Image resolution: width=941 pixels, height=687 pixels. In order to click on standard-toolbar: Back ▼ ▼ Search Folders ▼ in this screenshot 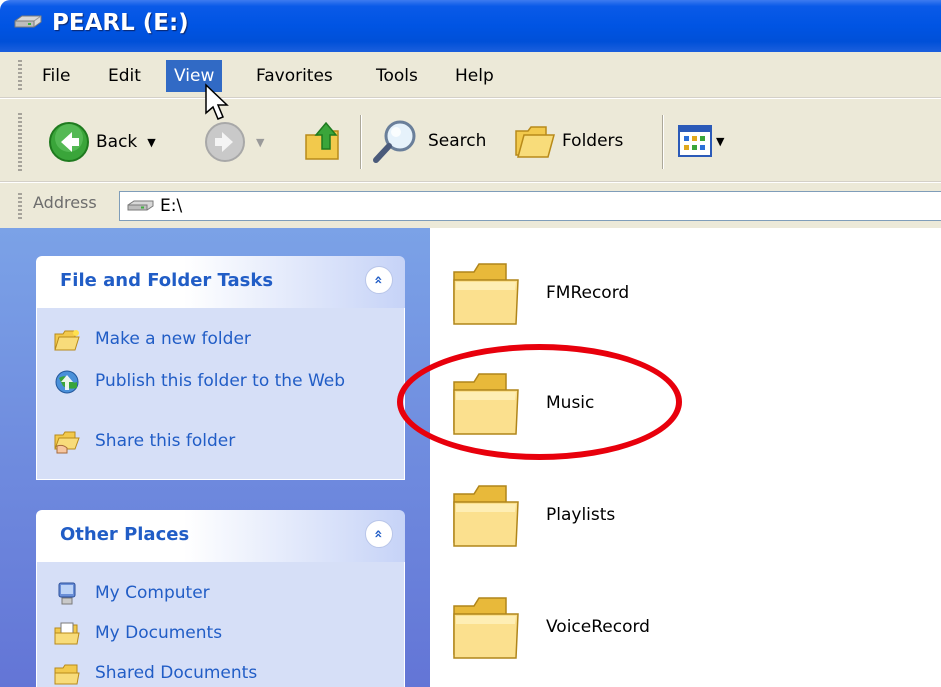, I will do `click(470, 140)`.